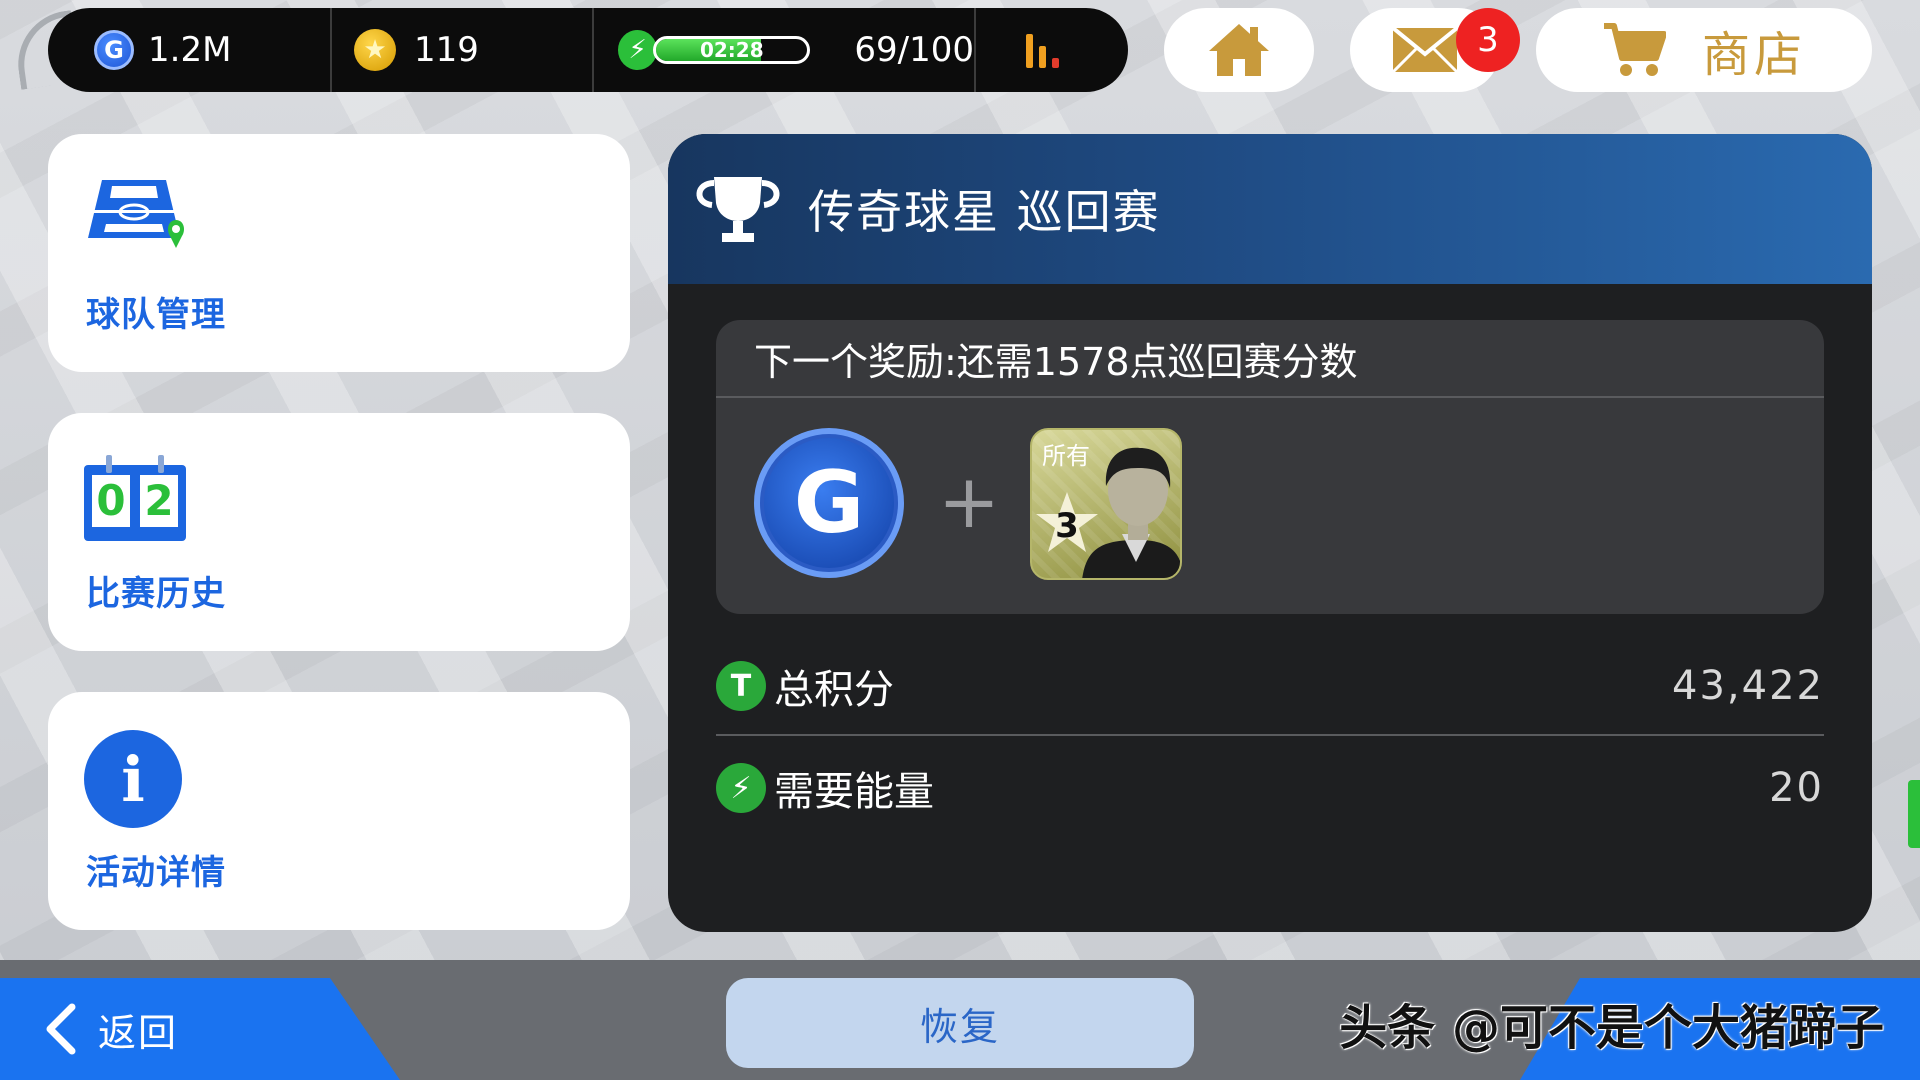 The height and width of the screenshot is (1080, 1920). I want to click on gp-counter: G 1.2M, so click(189, 50).